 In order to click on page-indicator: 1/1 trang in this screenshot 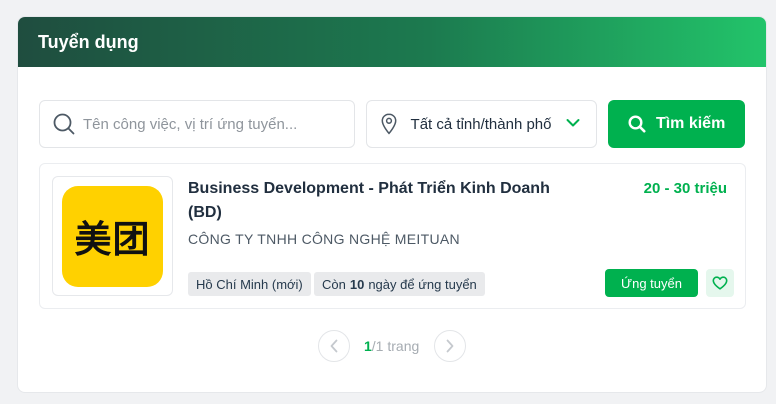, I will do `click(391, 346)`.